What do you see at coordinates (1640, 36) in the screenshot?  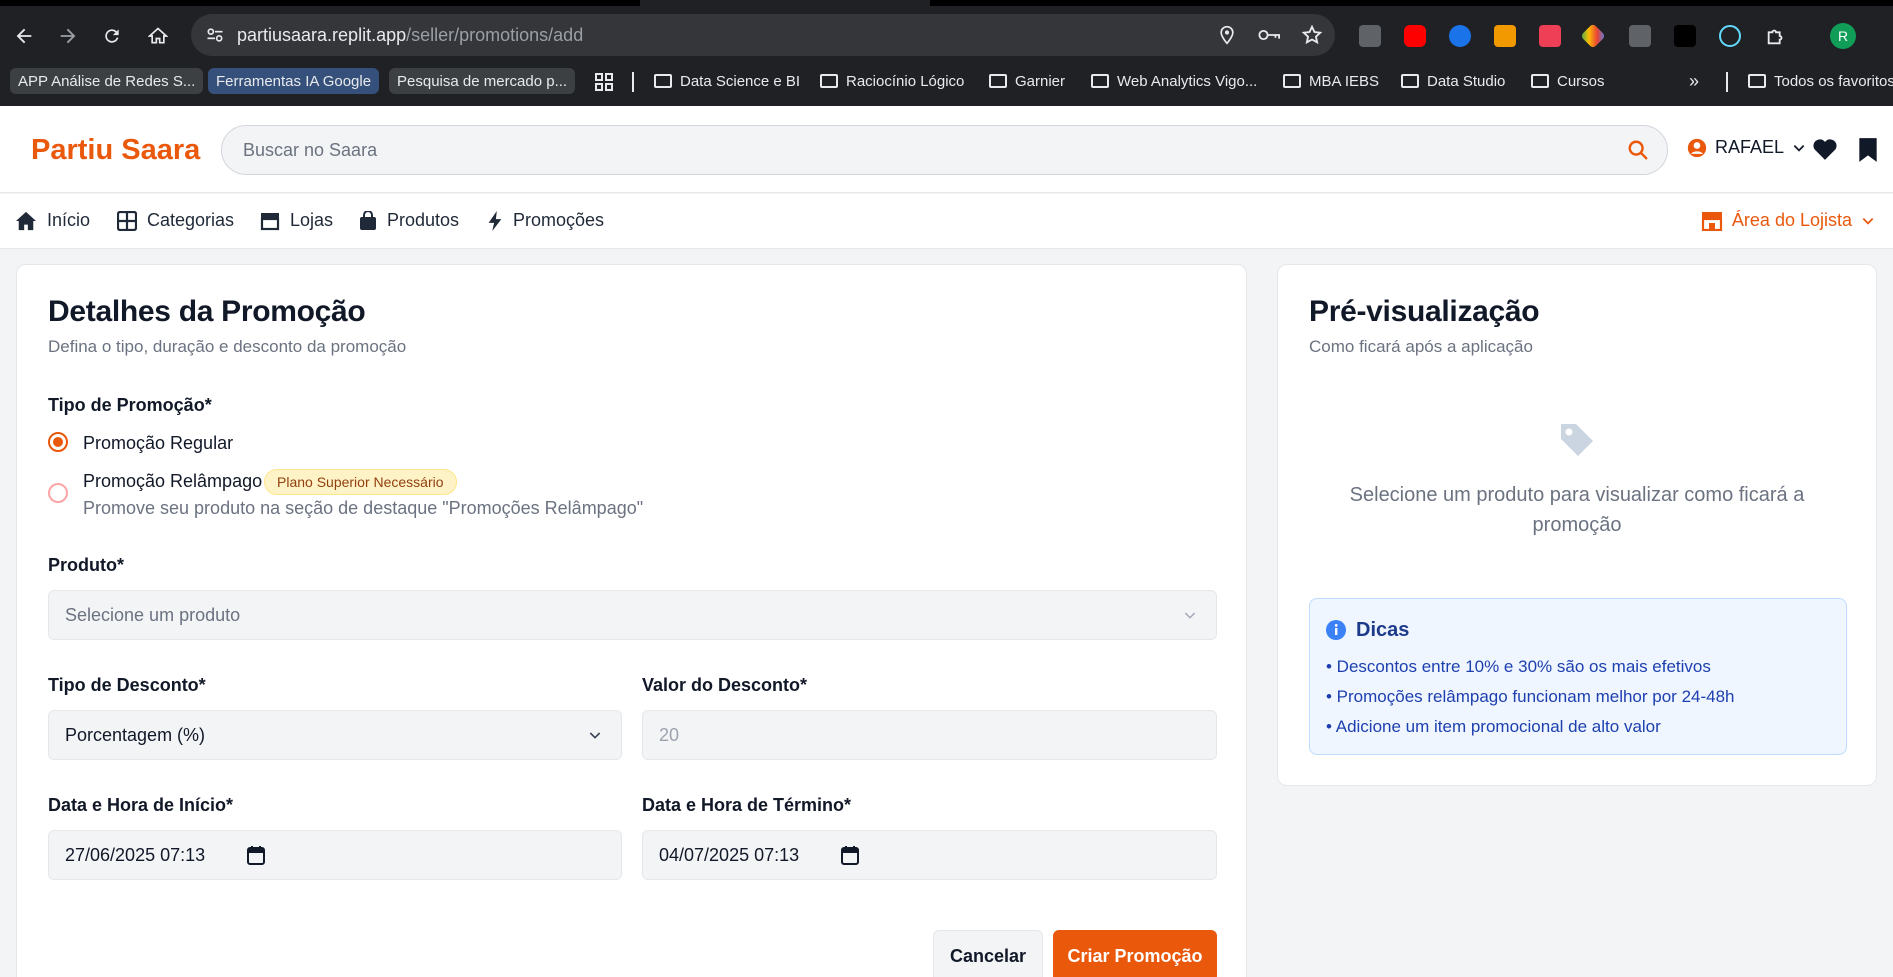 I see `extension-fb-icon` at bounding box center [1640, 36].